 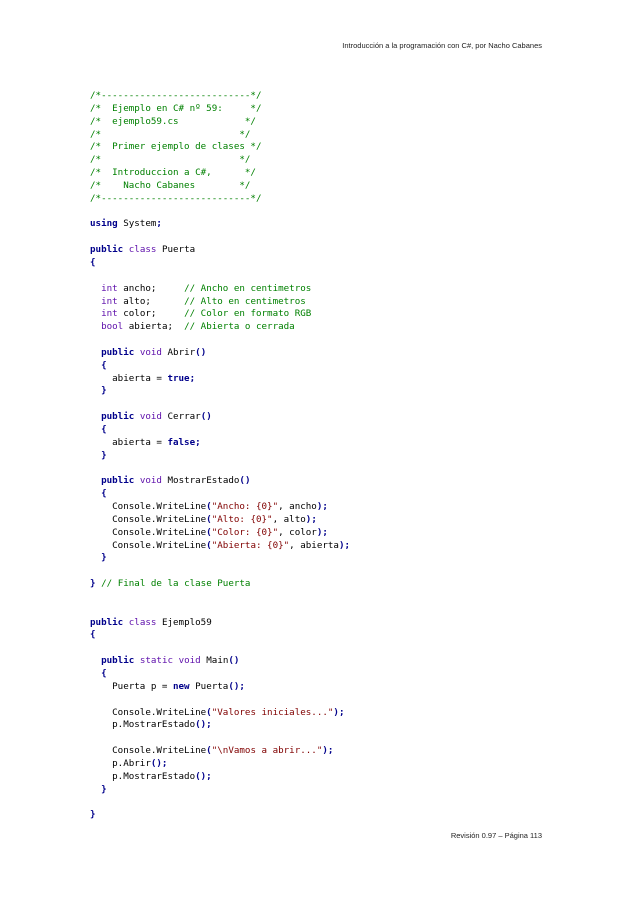 What do you see at coordinates (297, 506) in the screenshot?
I see `code-text: , ancho` at bounding box center [297, 506].